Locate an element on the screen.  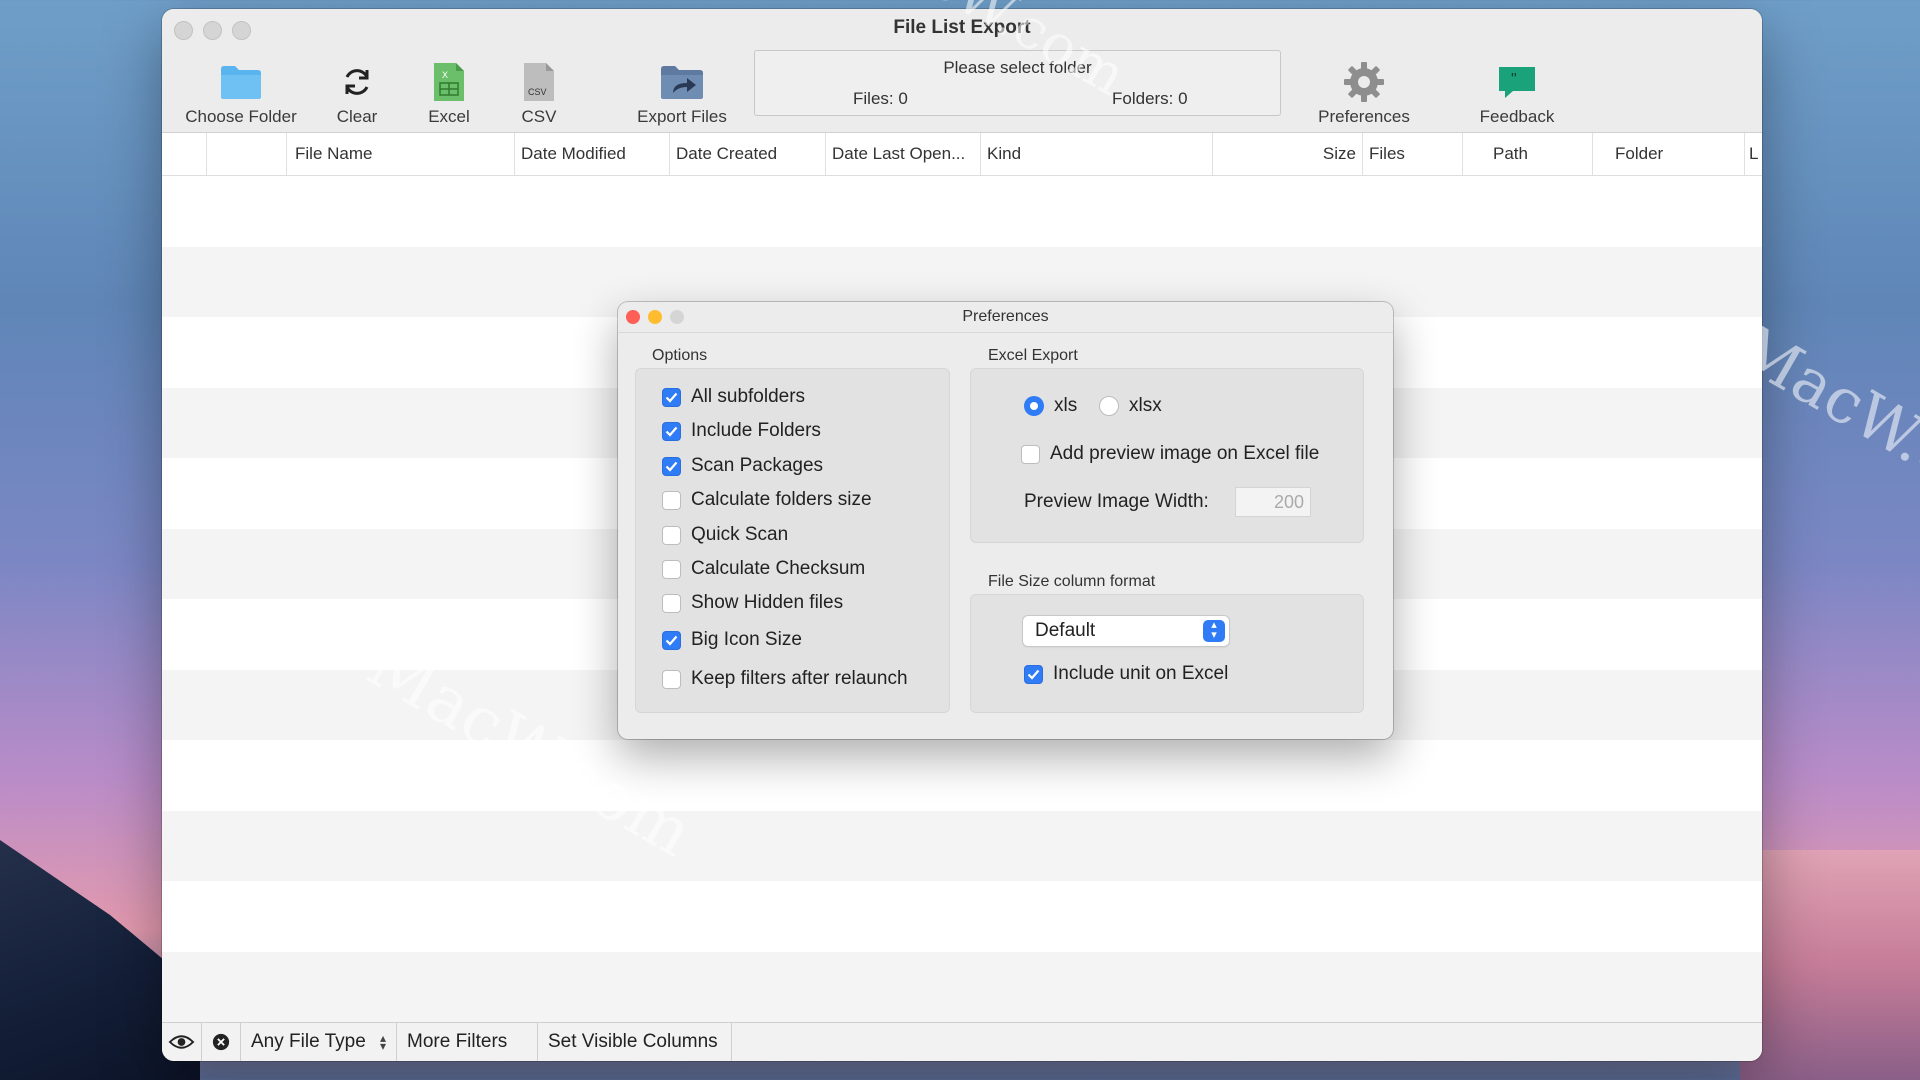
close-circle-icon is located at coordinates (221, 1042).